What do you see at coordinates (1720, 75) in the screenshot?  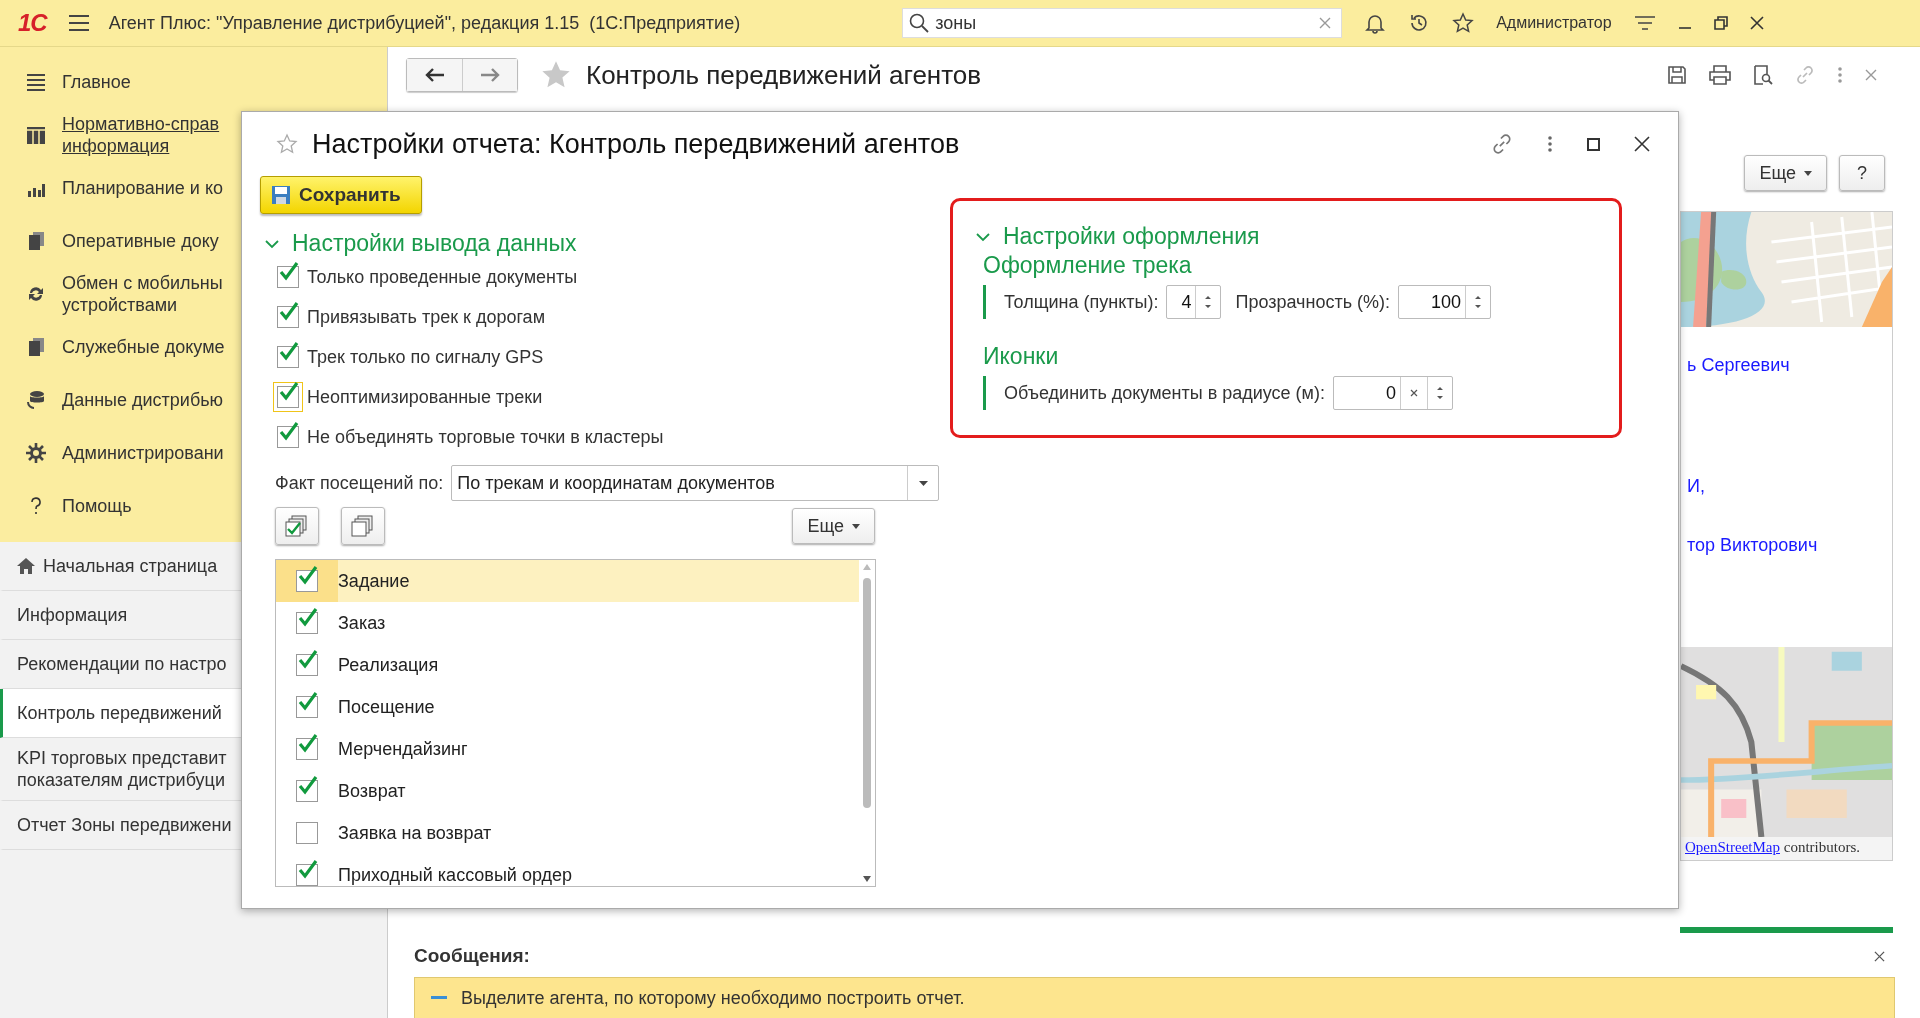 I see `print-icon` at bounding box center [1720, 75].